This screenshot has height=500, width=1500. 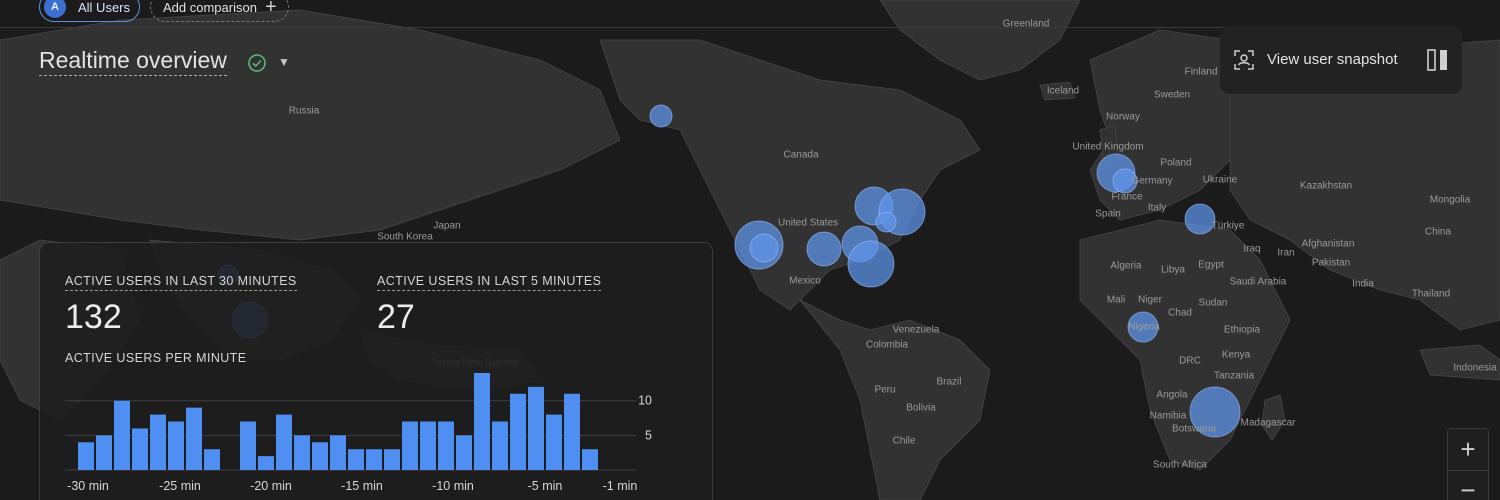 I want to click on page-title: Realtime overview, so click(x=133, y=61).